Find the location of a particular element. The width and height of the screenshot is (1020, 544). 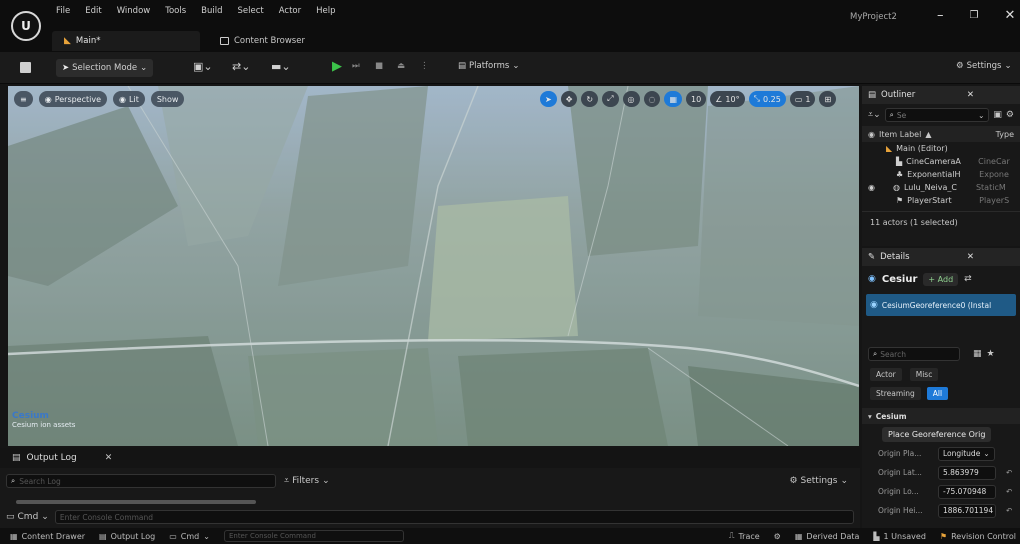

surface-snap-icon: ◌ is located at coordinates (652, 99).